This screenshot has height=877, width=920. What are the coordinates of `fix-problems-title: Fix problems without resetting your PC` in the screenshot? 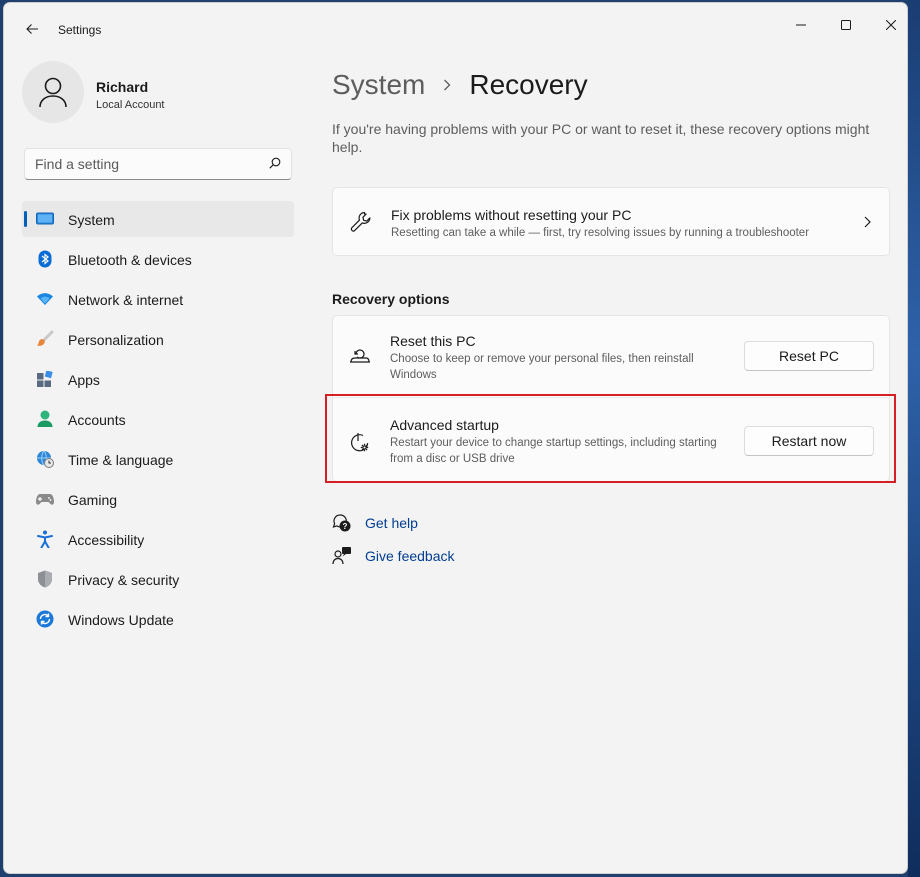 It's located at (511, 215).